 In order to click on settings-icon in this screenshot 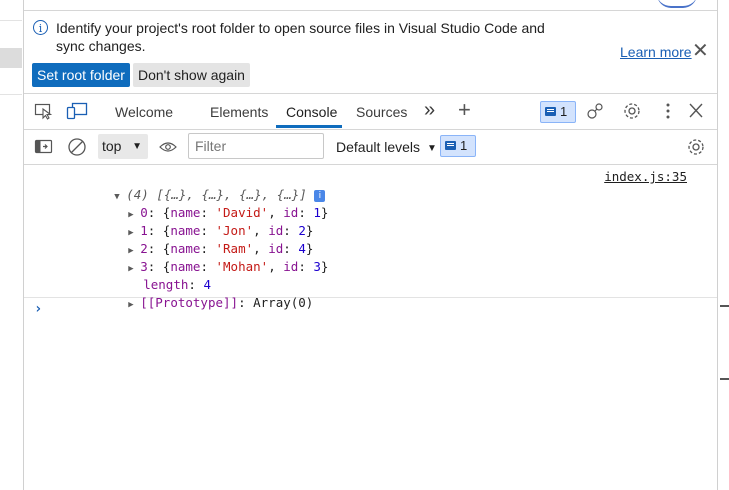, I will do `click(632, 111)`.